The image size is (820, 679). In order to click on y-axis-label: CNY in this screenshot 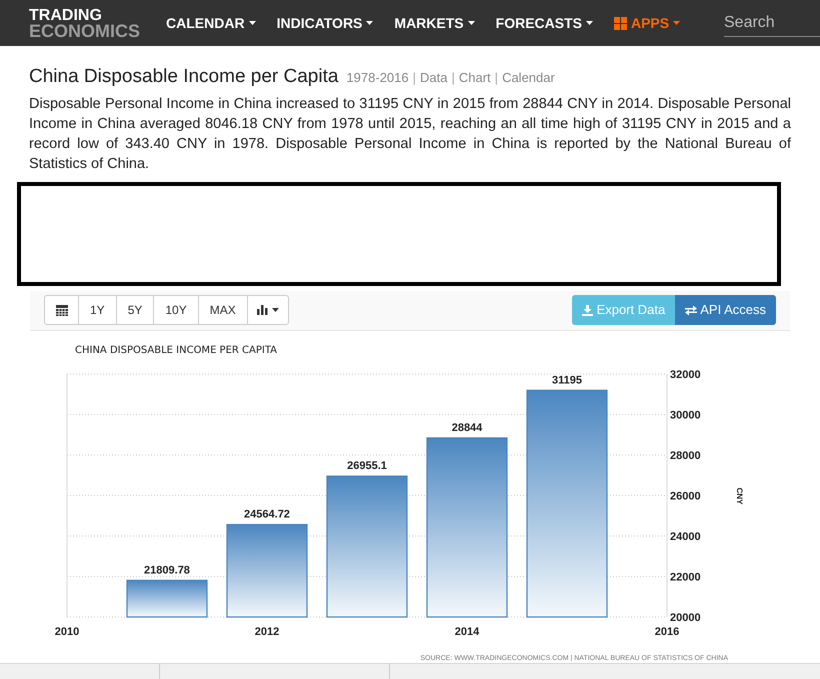, I will do `click(739, 495)`.